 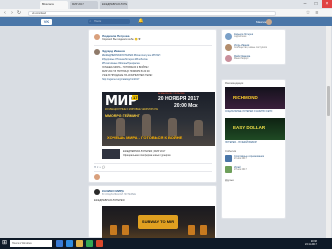 What do you see at coordinates (245, 97) in the screenshot?
I see `ad-title: RICHMOND` at bounding box center [245, 97].